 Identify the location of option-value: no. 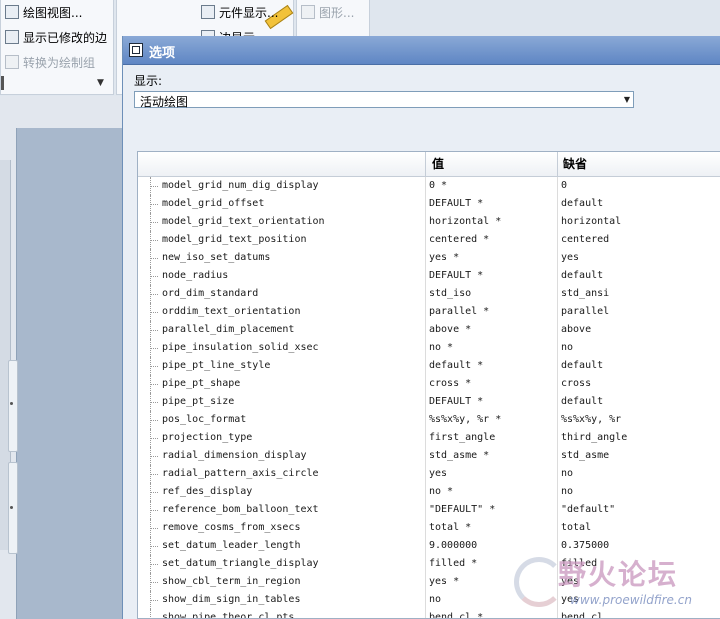
(435, 600).